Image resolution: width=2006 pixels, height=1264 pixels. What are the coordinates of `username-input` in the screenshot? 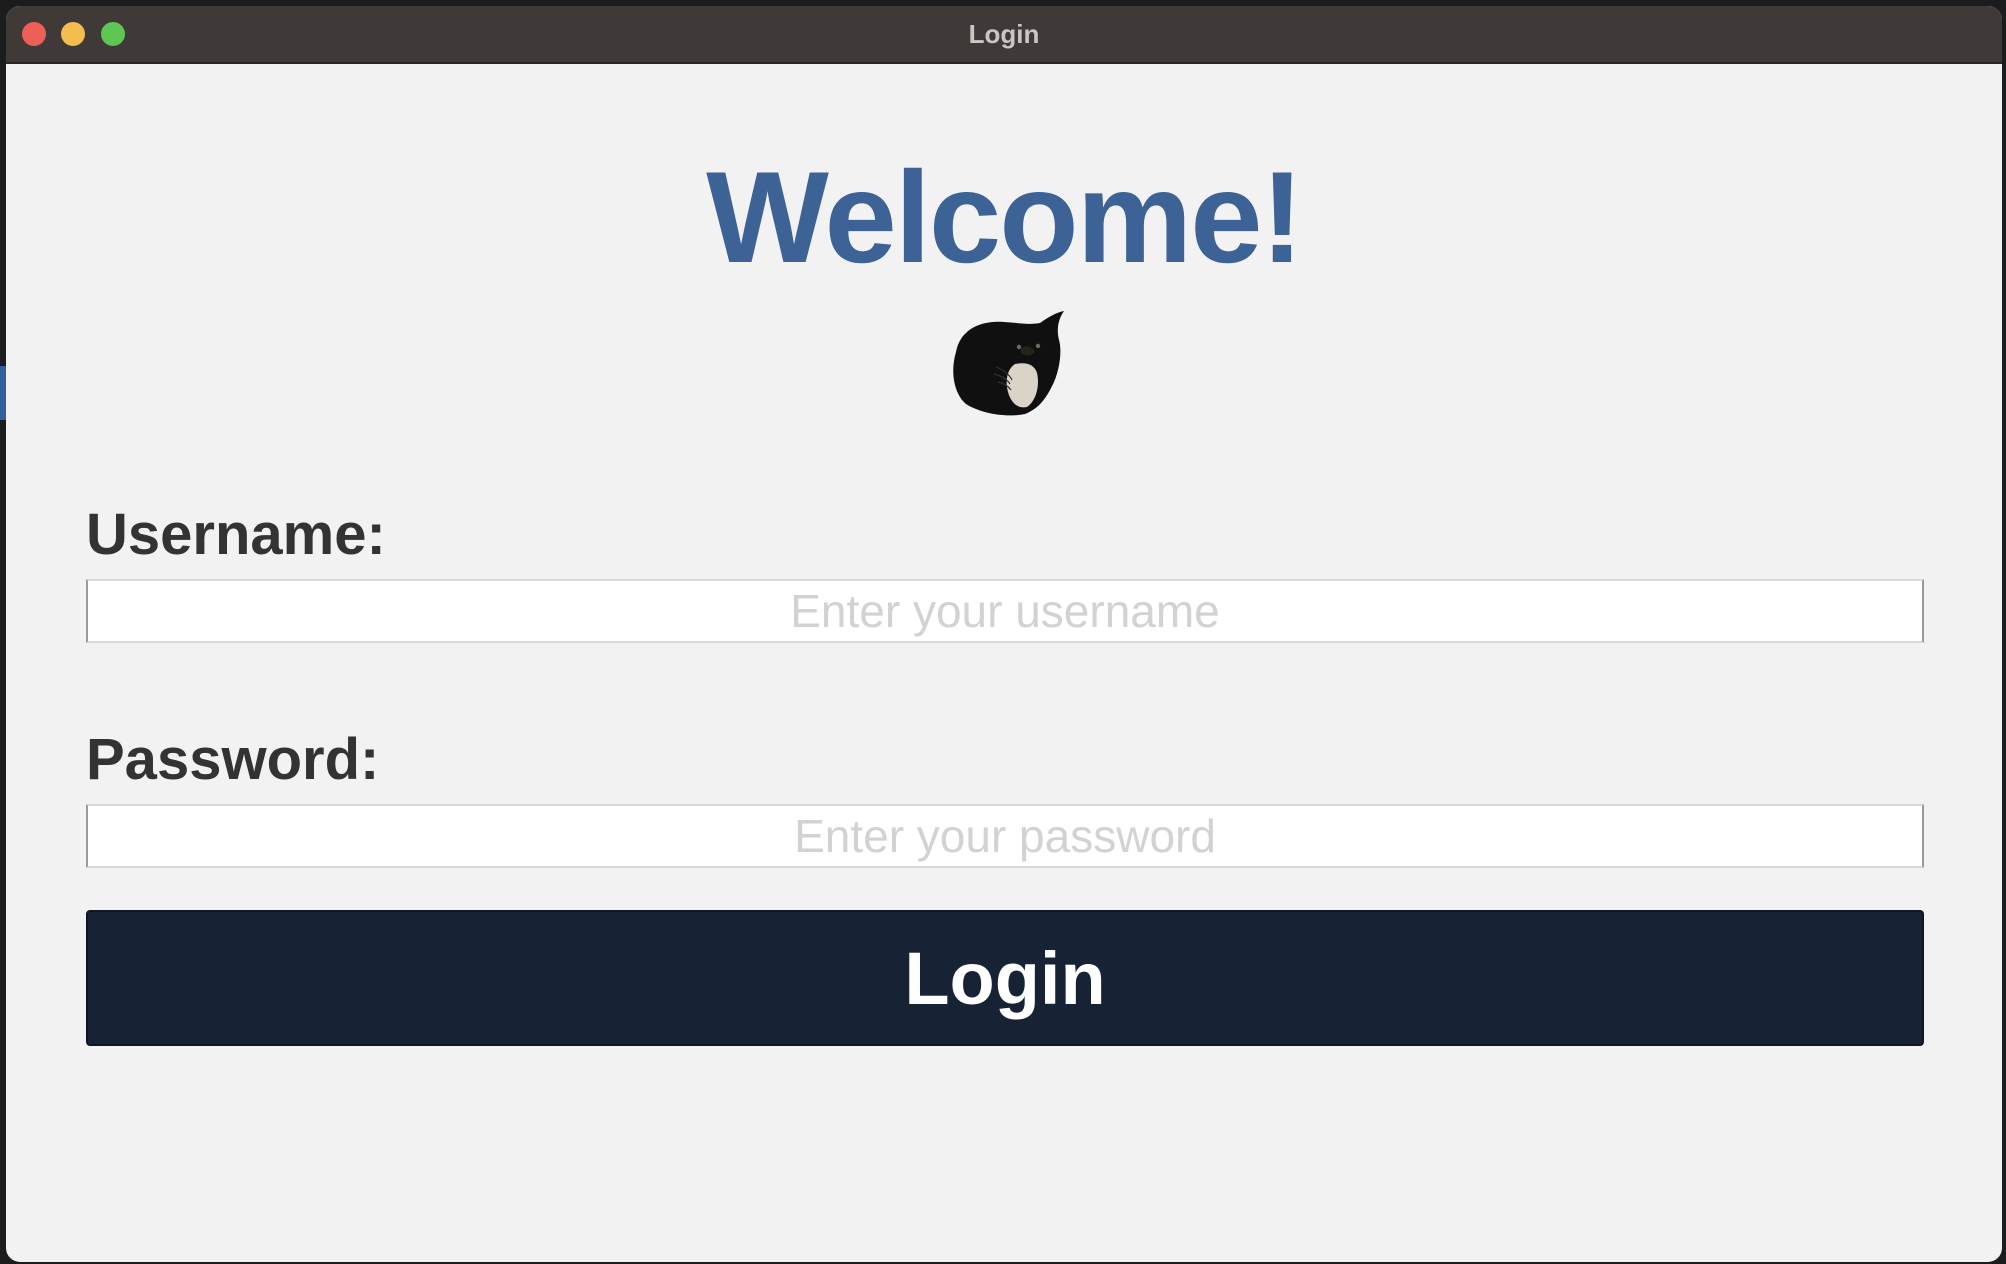 It's located at (1005, 611).